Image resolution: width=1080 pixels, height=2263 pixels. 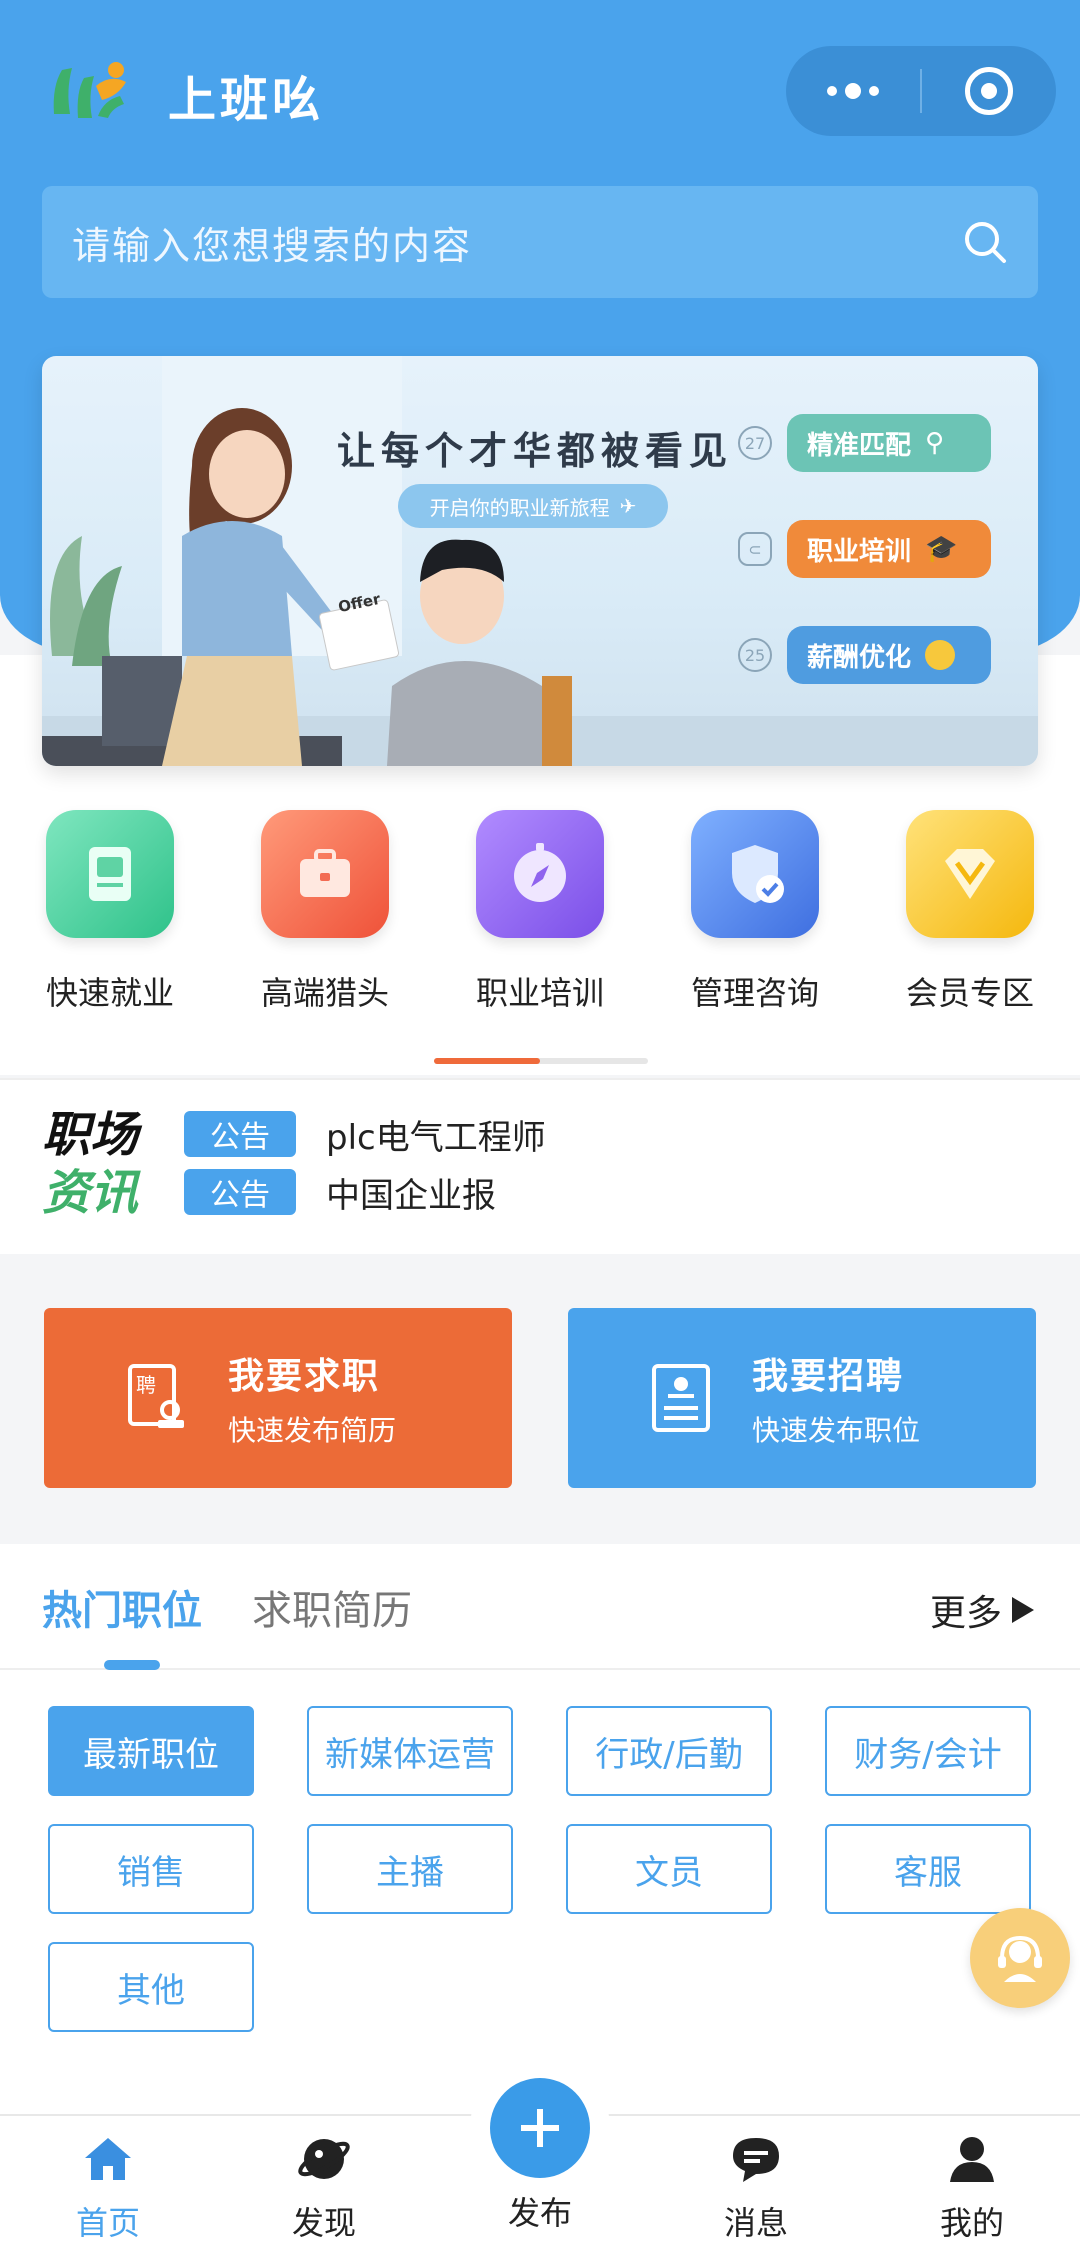 I want to click on app-title: 上班吆, so click(x=246, y=100).